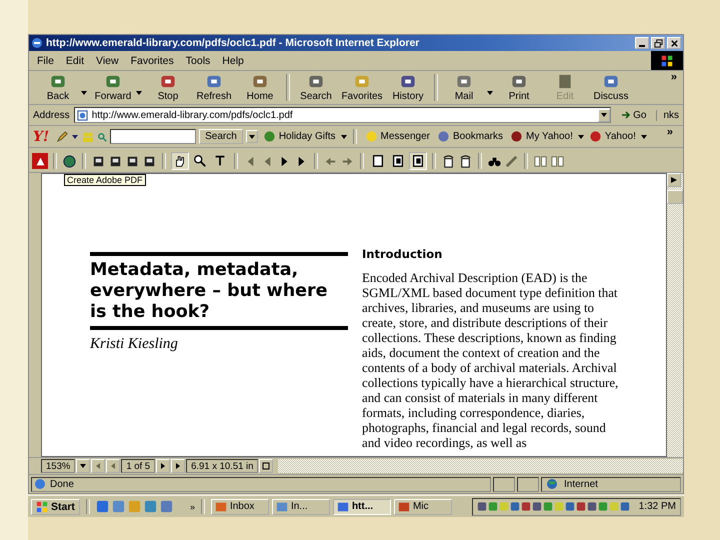  Describe the element at coordinates (675, 315) in the screenshot. I see `vertical-scrollbar` at that location.